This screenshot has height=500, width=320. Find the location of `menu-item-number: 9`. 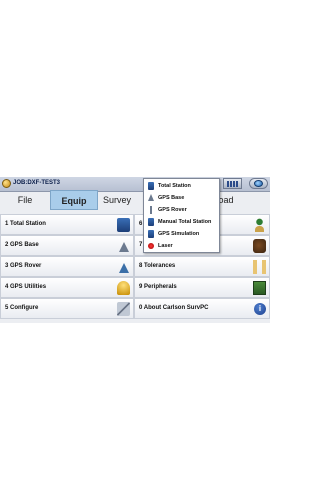

menu-item-number: 9 is located at coordinates (141, 287).